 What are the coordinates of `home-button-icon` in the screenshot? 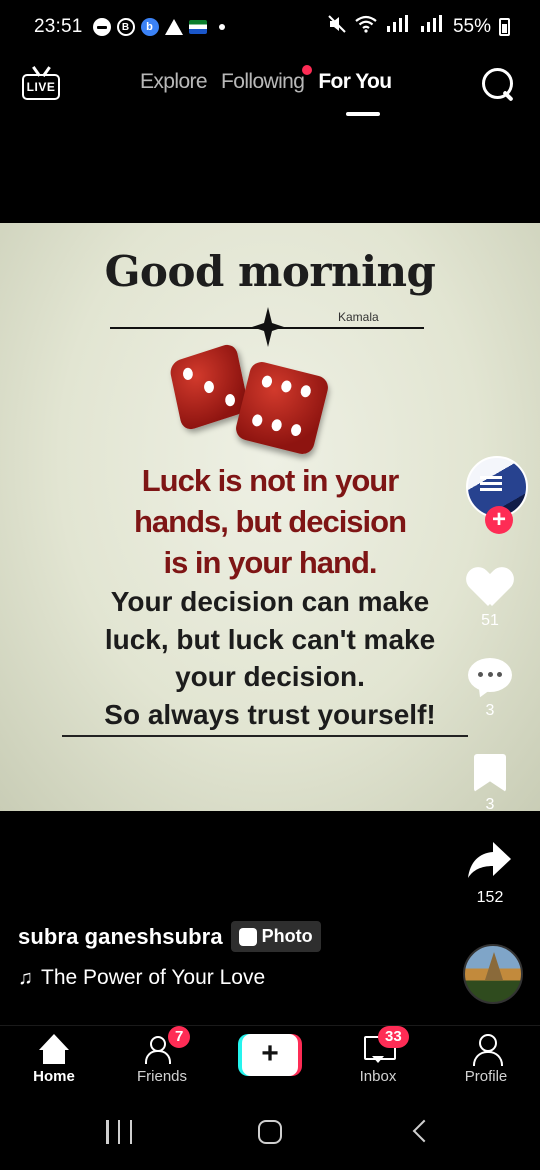 It's located at (270, 1132).